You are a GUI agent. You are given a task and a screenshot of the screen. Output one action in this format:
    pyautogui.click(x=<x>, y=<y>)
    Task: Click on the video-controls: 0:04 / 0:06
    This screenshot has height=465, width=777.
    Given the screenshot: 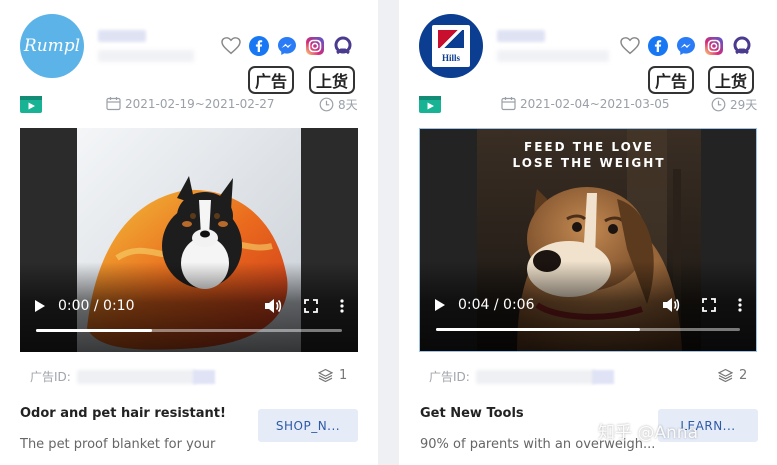 What is the action you would take?
    pyautogui.click(x=588, y=306)
    